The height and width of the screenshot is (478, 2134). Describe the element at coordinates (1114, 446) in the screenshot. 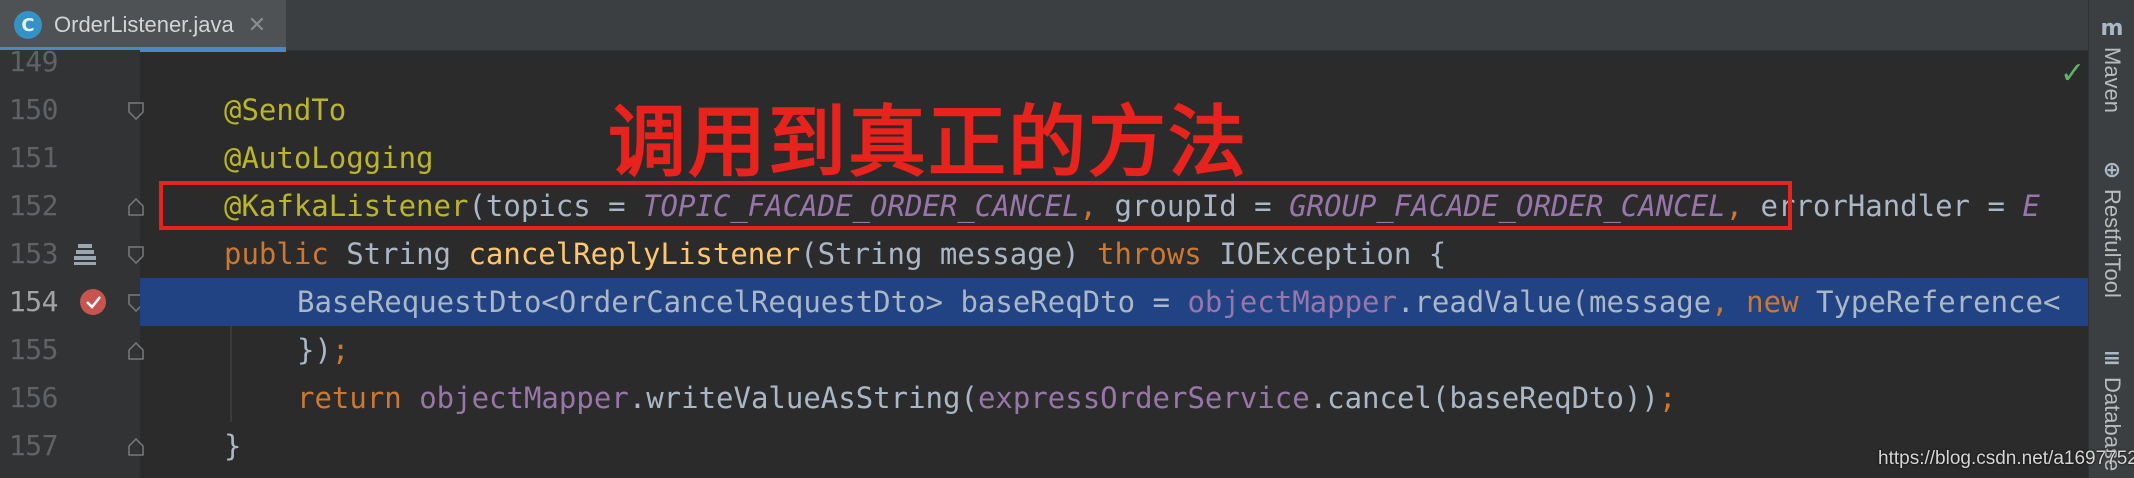

I see `code-line-157: }` at that location.